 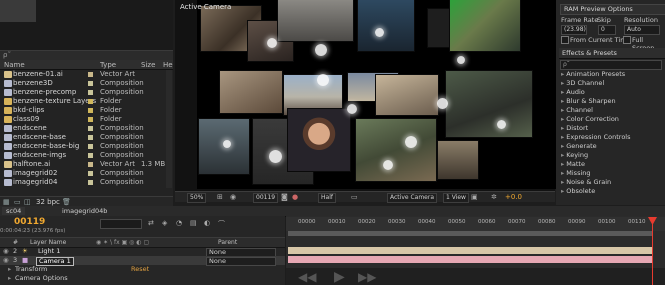 I want to click on shy-icon: ◔, so click(x=179, y=223).